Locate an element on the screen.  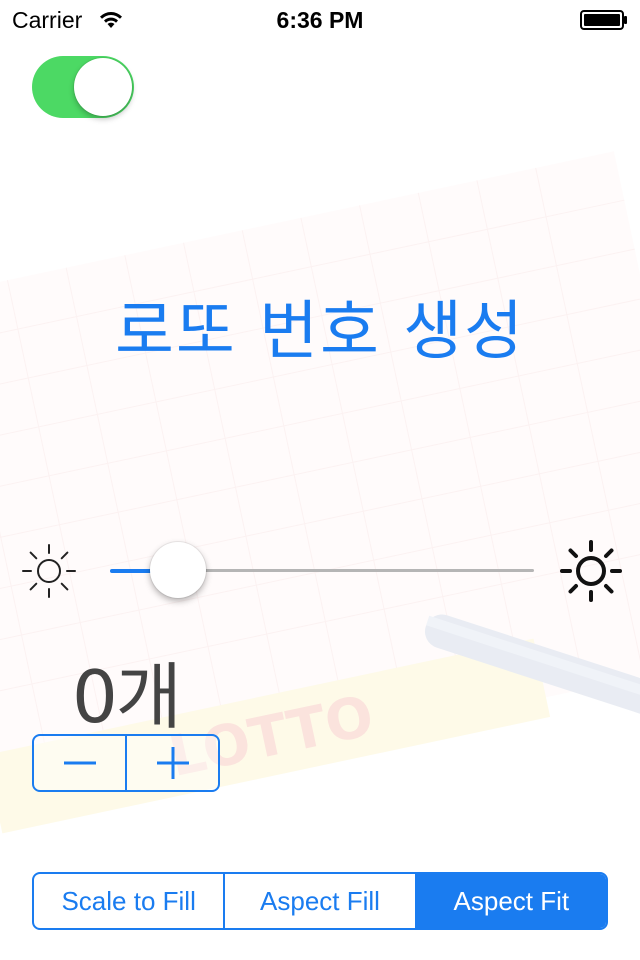
slider-thumb is located at coordinates (178, 570).